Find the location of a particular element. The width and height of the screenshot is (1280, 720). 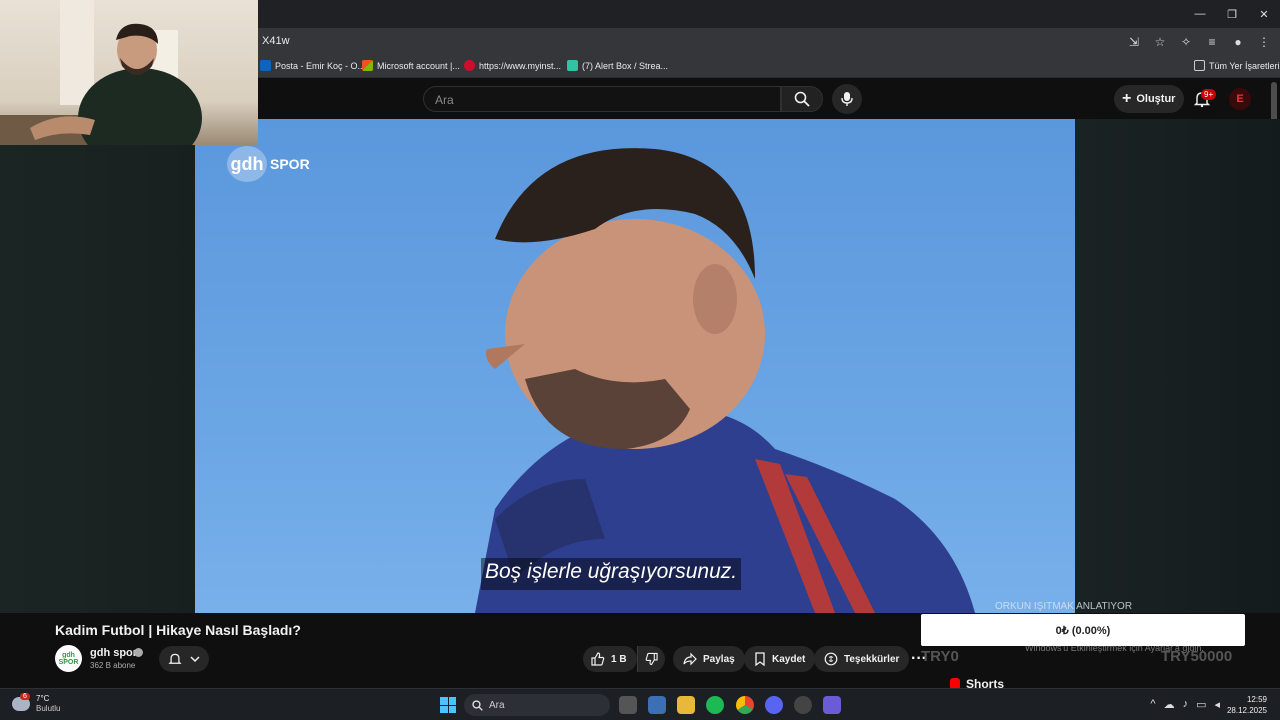

temperature: 7°C is located at coordinates (43, 698).